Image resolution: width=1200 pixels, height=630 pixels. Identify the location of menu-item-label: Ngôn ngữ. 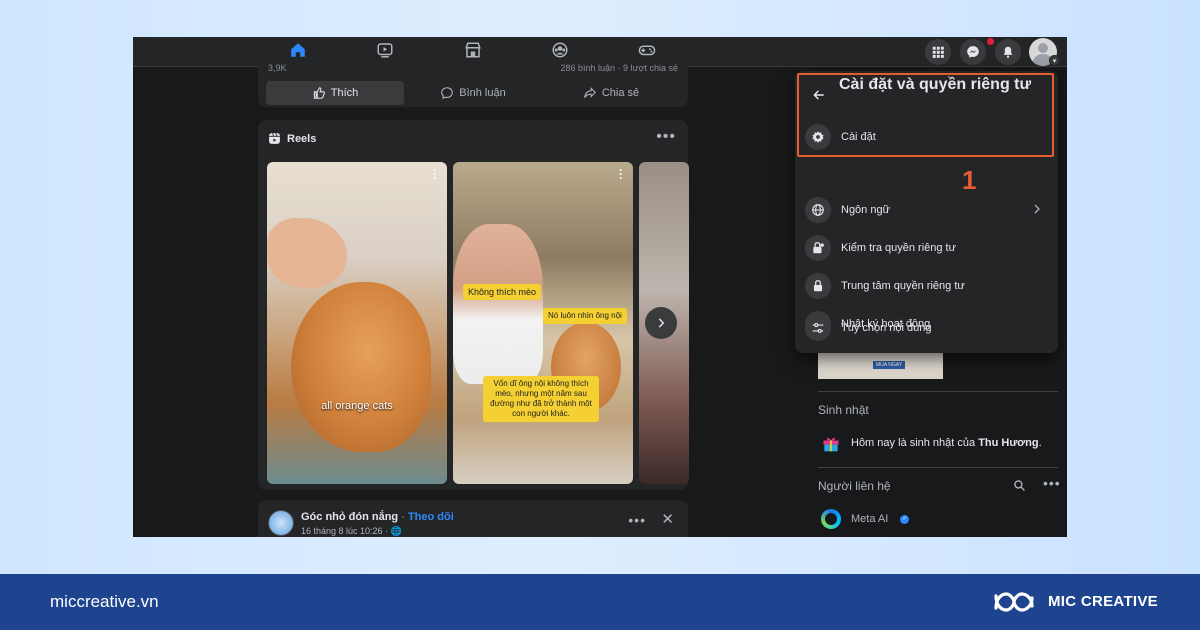
(865, 210).